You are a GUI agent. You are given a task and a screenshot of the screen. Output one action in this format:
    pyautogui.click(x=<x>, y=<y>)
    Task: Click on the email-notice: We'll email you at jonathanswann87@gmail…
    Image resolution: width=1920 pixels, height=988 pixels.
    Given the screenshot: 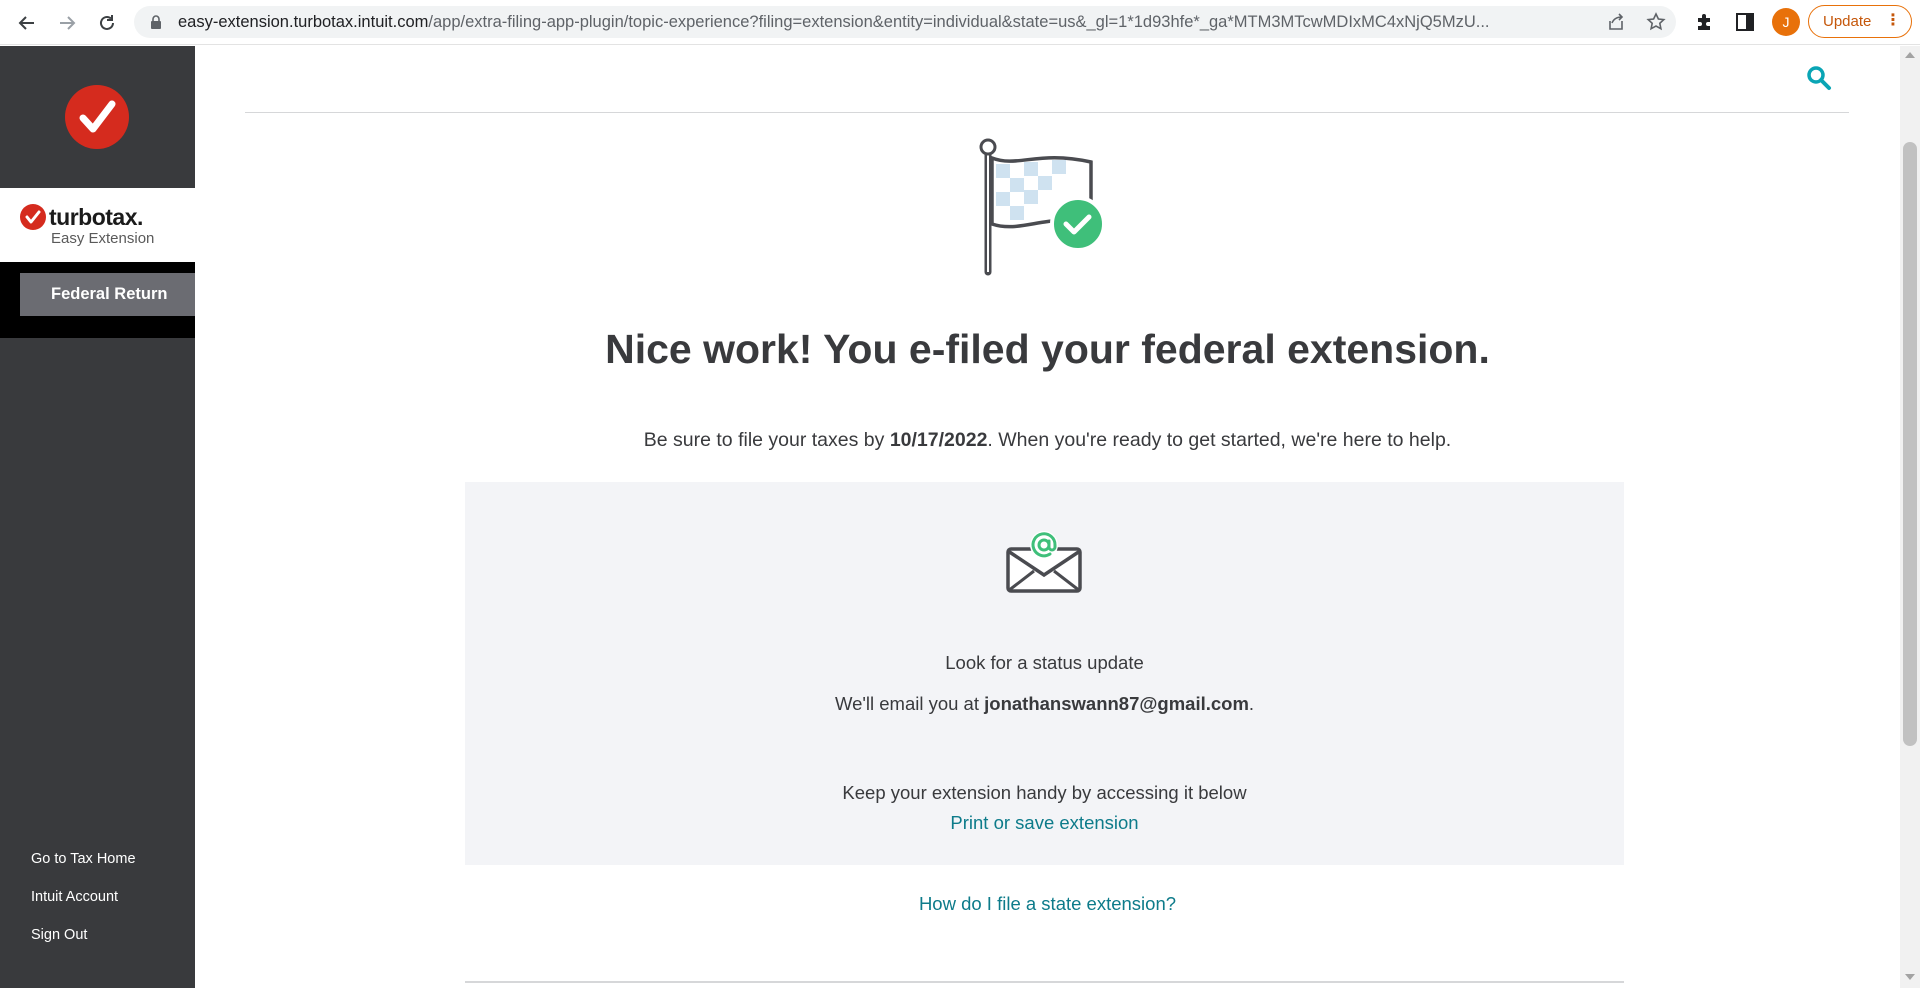 What is the action you would take?
    pyautogui.click(x=1044, y=704)
    